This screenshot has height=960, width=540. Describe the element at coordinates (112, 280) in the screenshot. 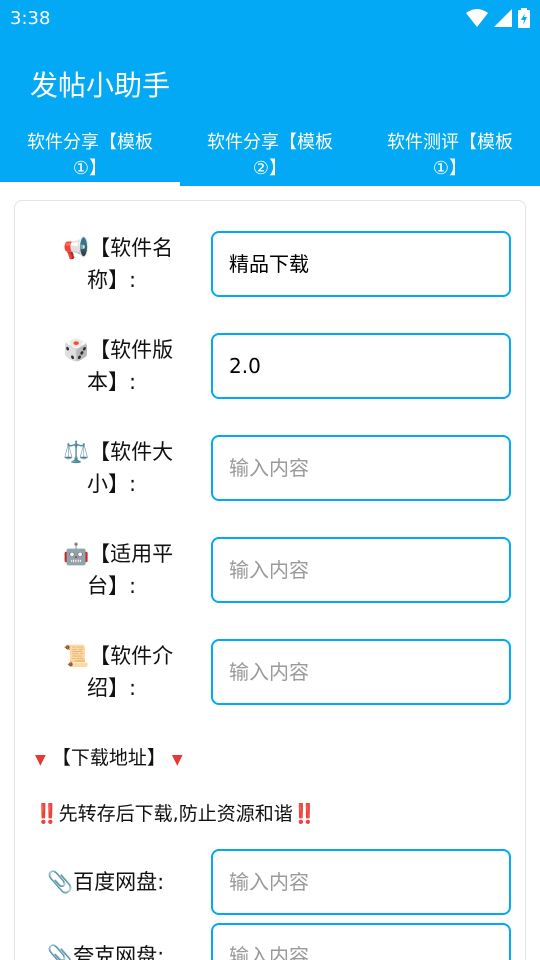

I see `label-text: 称】:` at that location.